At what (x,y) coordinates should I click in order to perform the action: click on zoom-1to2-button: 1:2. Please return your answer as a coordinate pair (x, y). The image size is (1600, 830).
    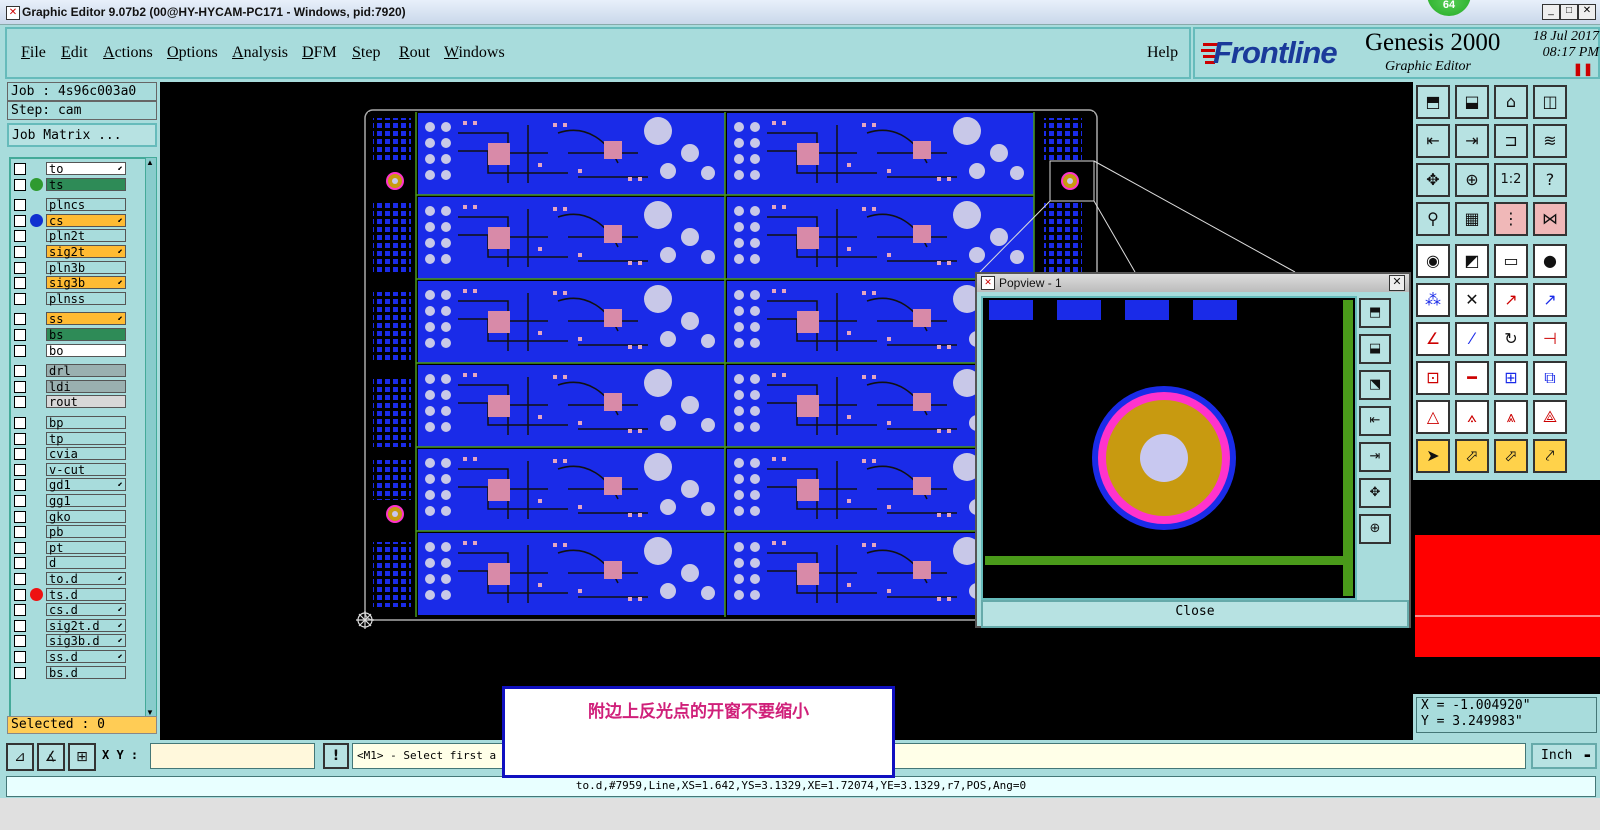
    Looking at the image, I should click on (1511, 180).